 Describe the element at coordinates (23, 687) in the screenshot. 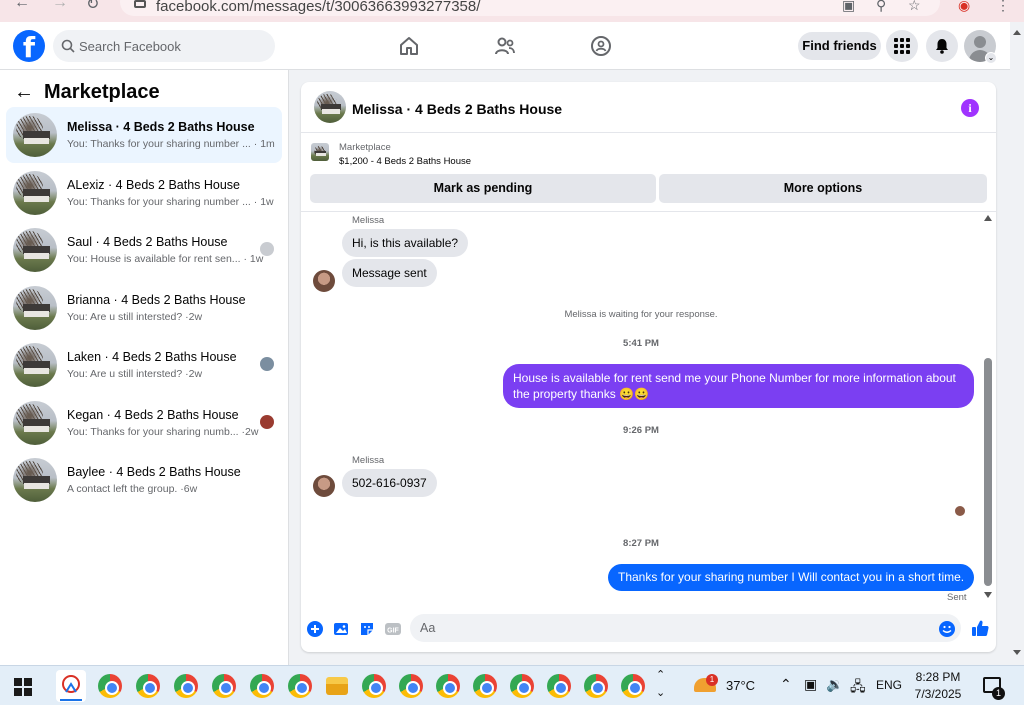

I see `windows-start-icon` at that location.